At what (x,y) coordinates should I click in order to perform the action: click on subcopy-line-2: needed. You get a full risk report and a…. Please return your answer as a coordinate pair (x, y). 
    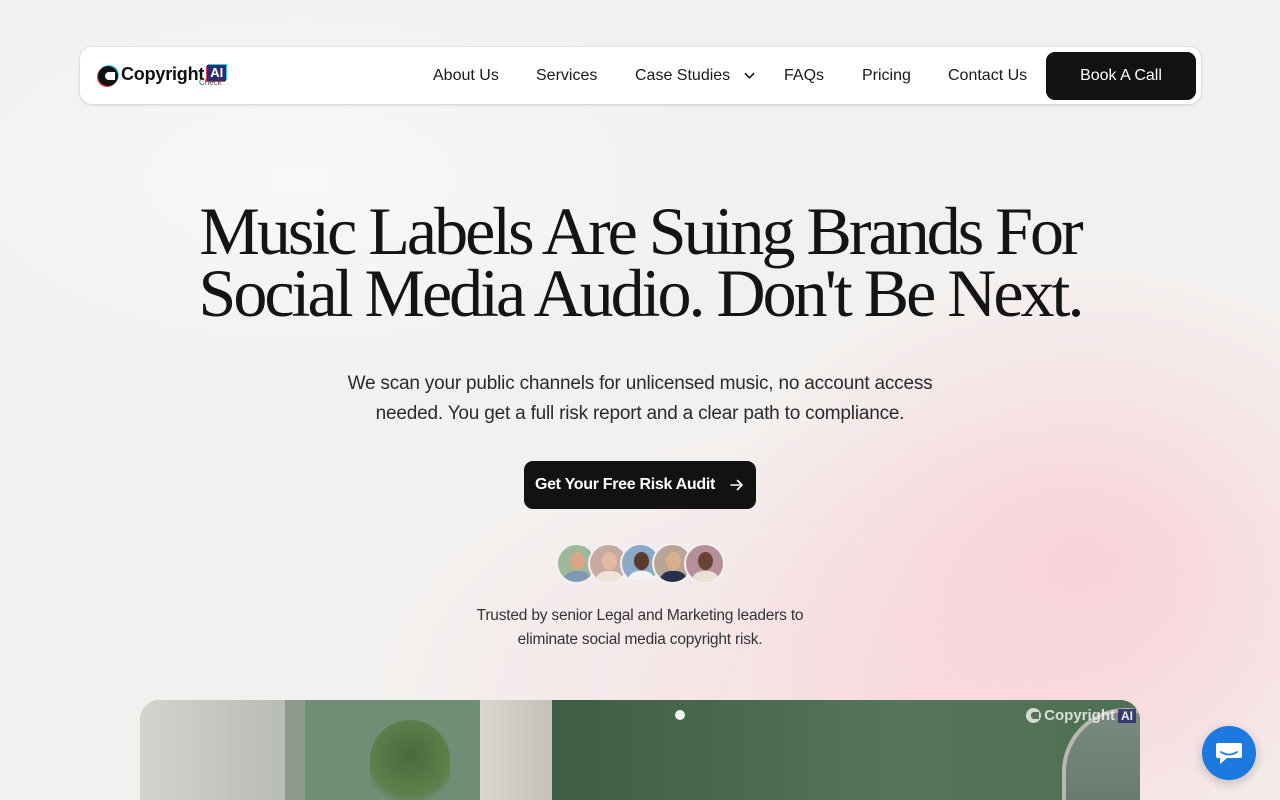
    Looking at the image, I should click on (640, 413).